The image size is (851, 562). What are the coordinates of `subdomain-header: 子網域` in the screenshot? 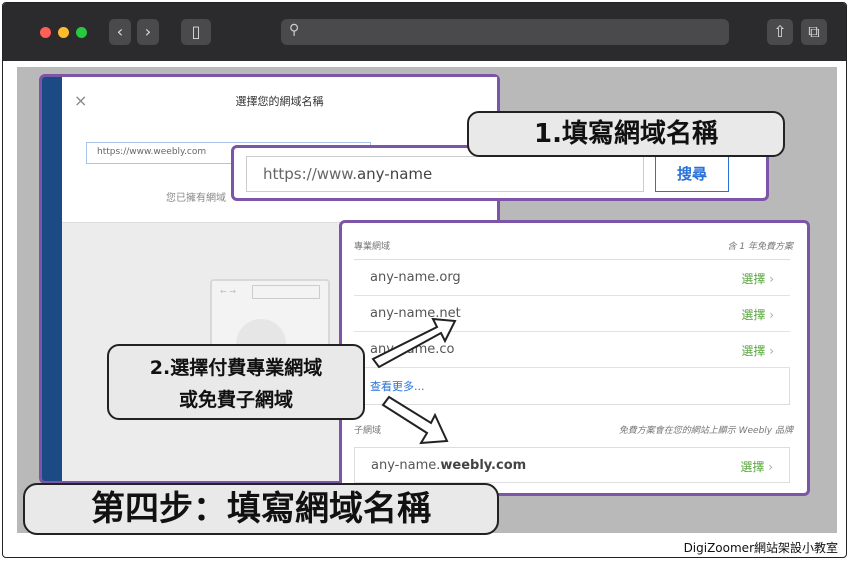 It's located at (368, 431).